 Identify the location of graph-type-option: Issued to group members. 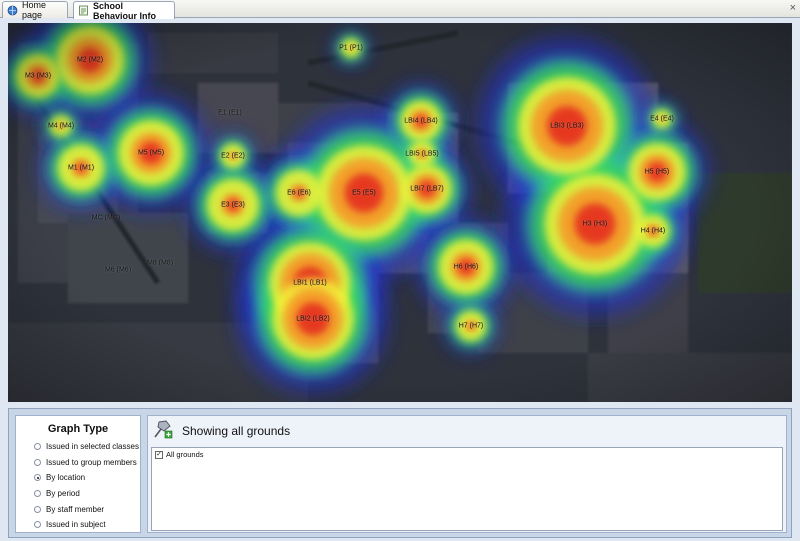
(78, 463).